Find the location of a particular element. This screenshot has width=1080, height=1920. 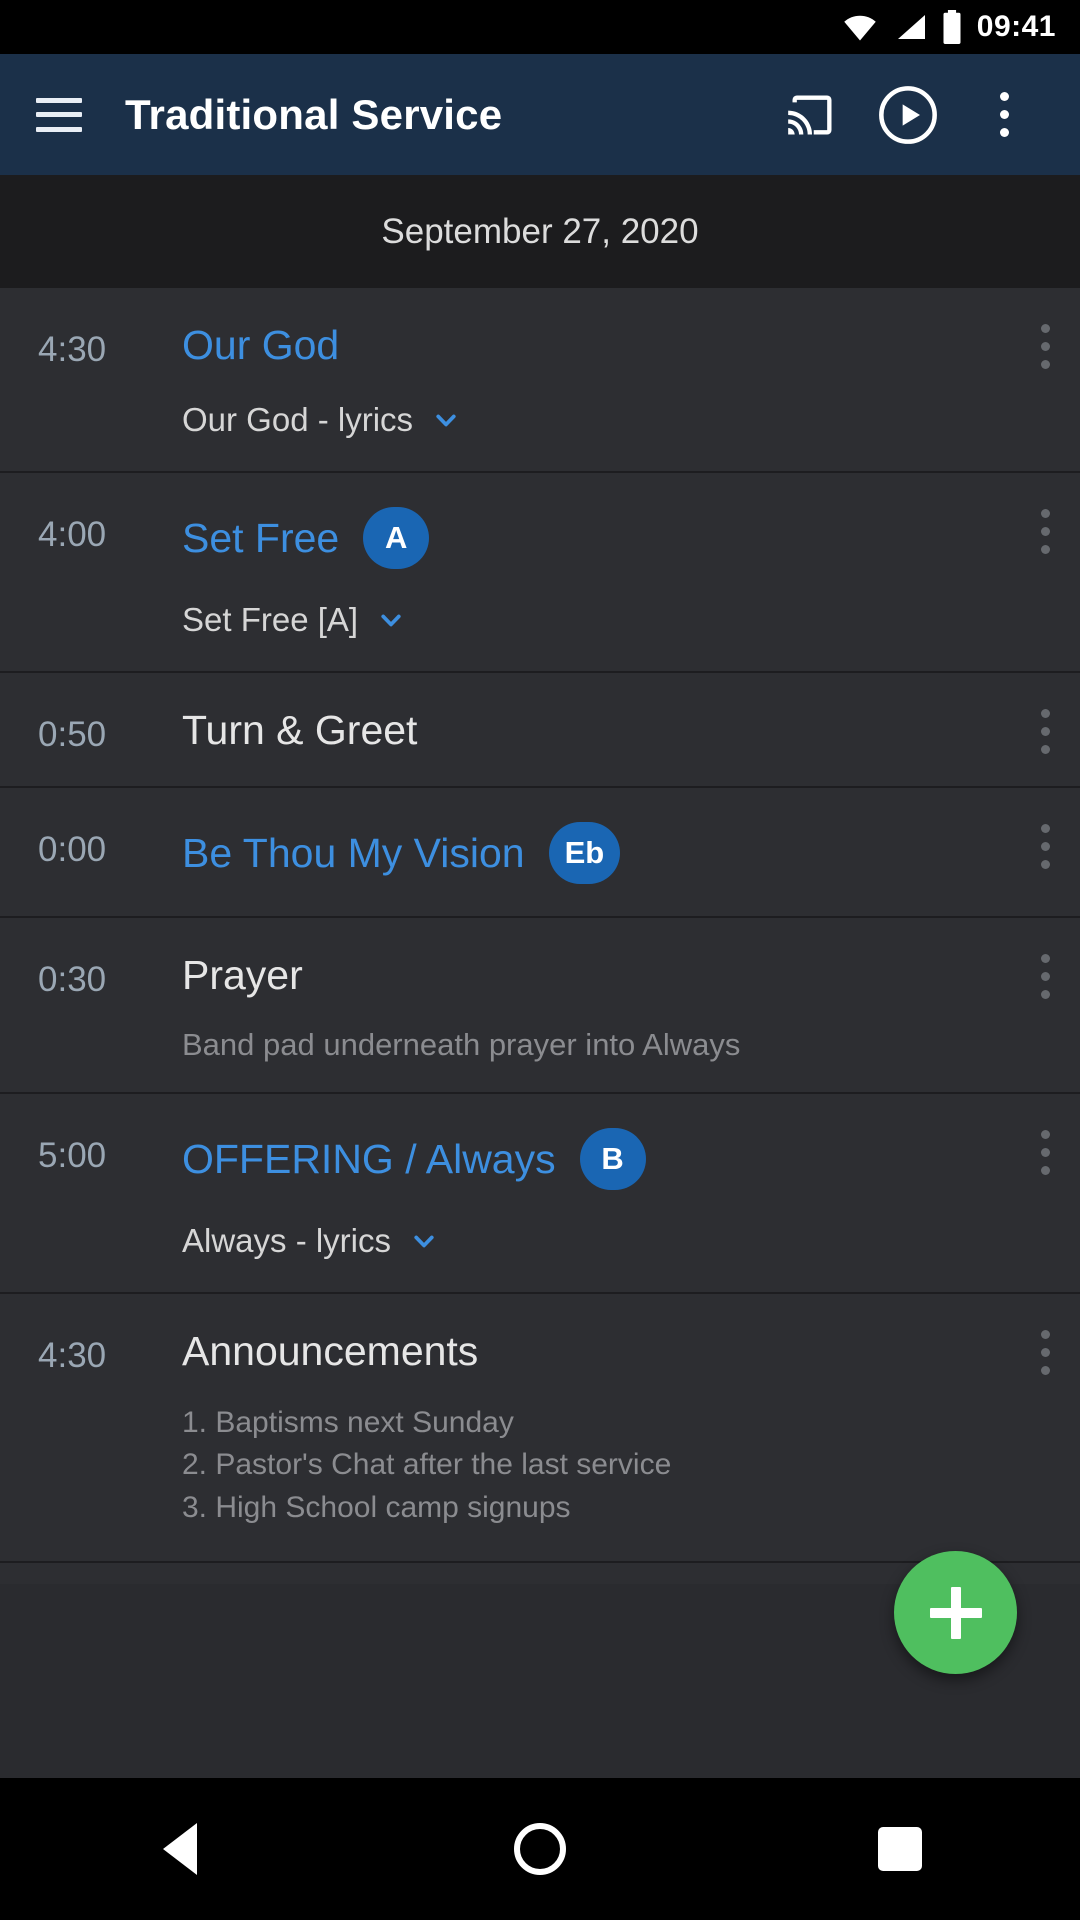

table-row: 0:50 Turn & Greet is located at coordinates (540, 731).